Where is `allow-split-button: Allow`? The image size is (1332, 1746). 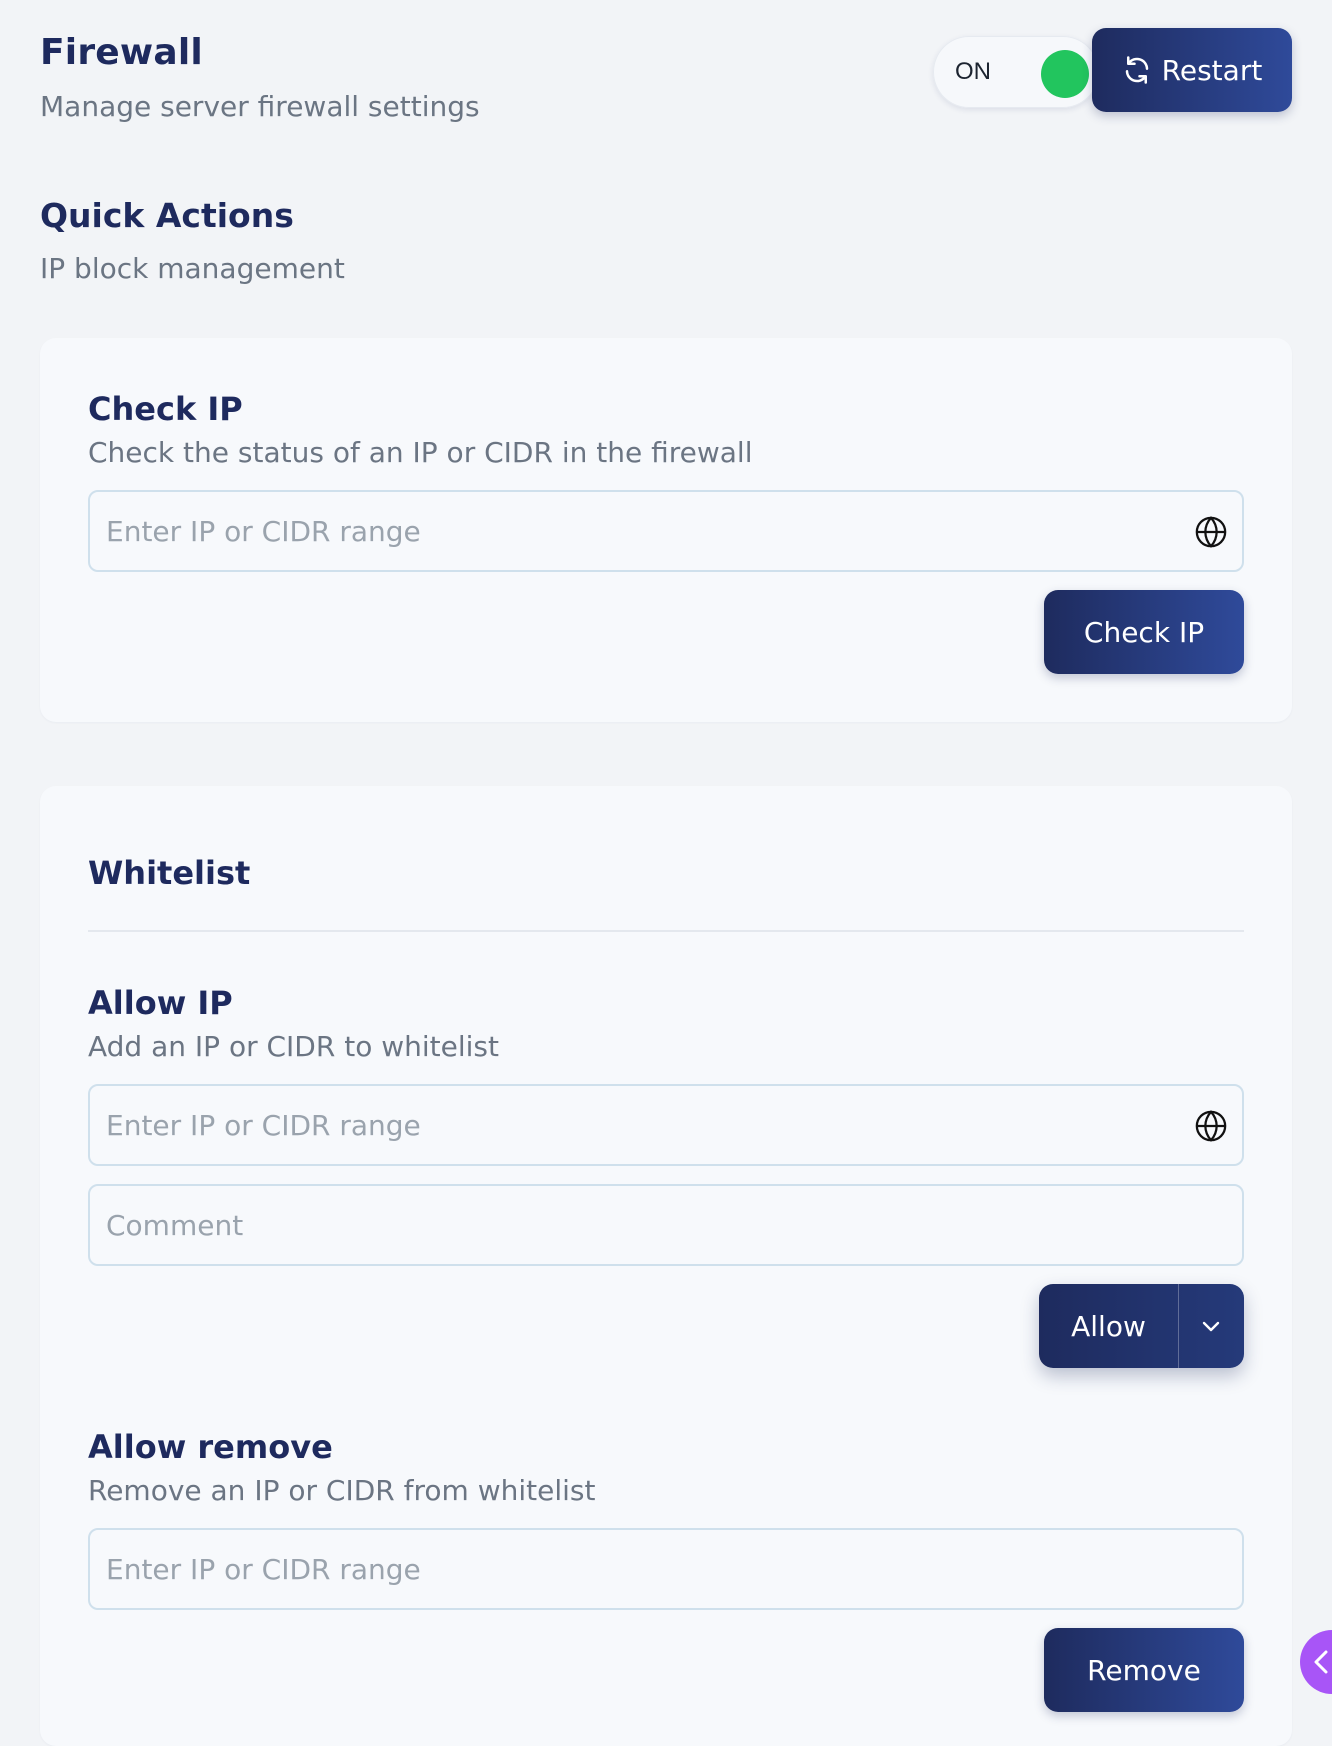
allow-split-button: Allow is located at coordinates (1141, 1326).